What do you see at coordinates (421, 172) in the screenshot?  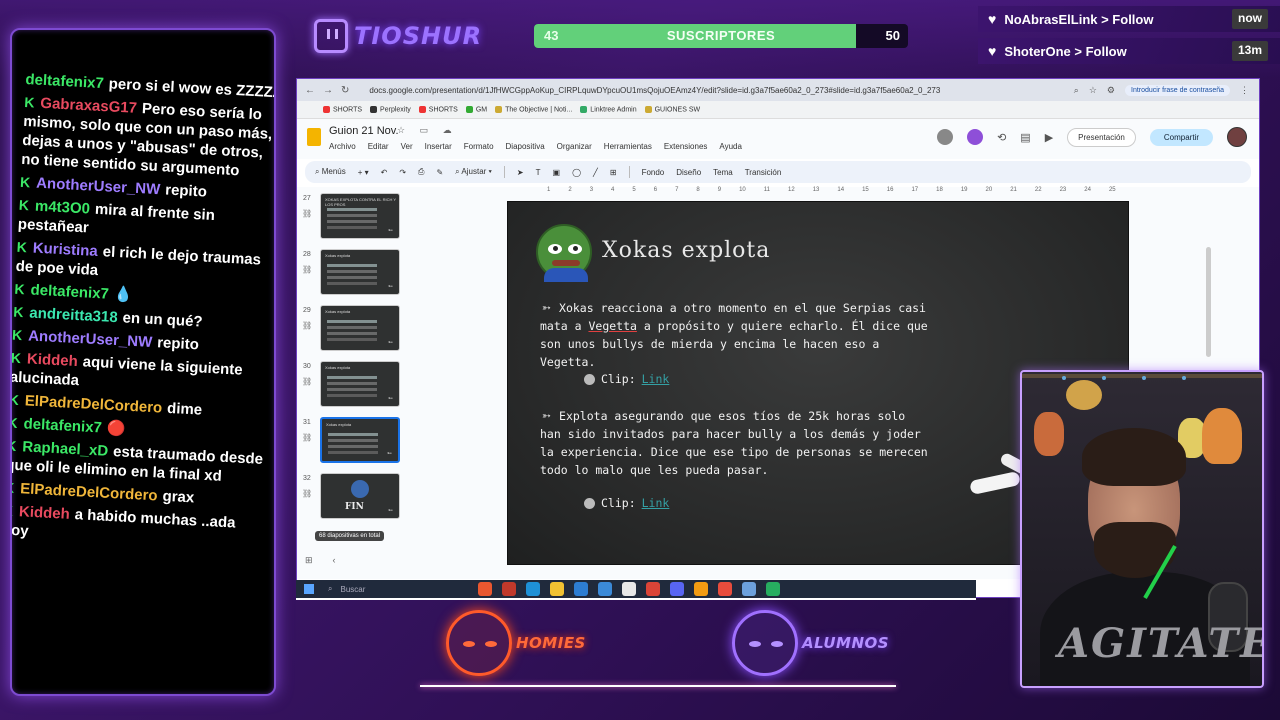 I see `print-icon: ⎙` at bounding box center [421, 172].